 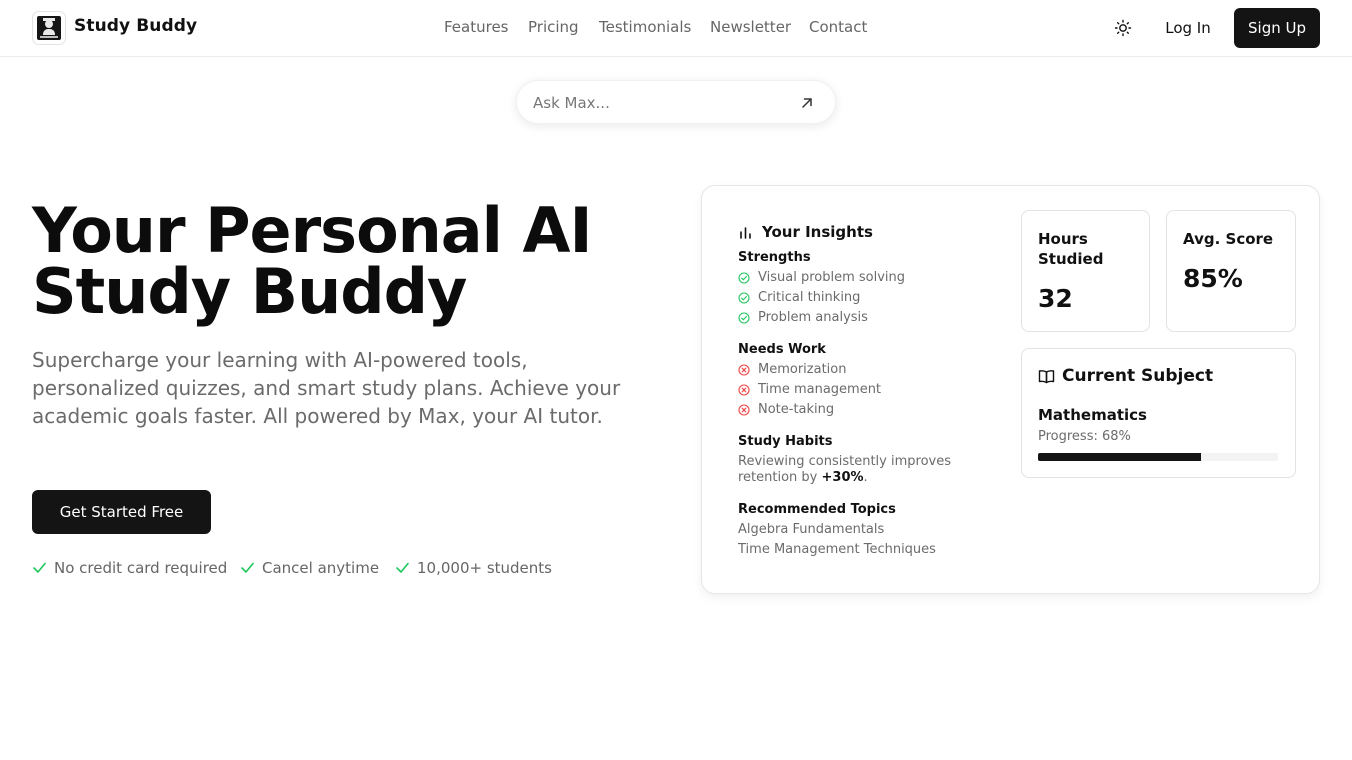 I want to click on brand-name: Study Buddy, so click(x=135, y=26).